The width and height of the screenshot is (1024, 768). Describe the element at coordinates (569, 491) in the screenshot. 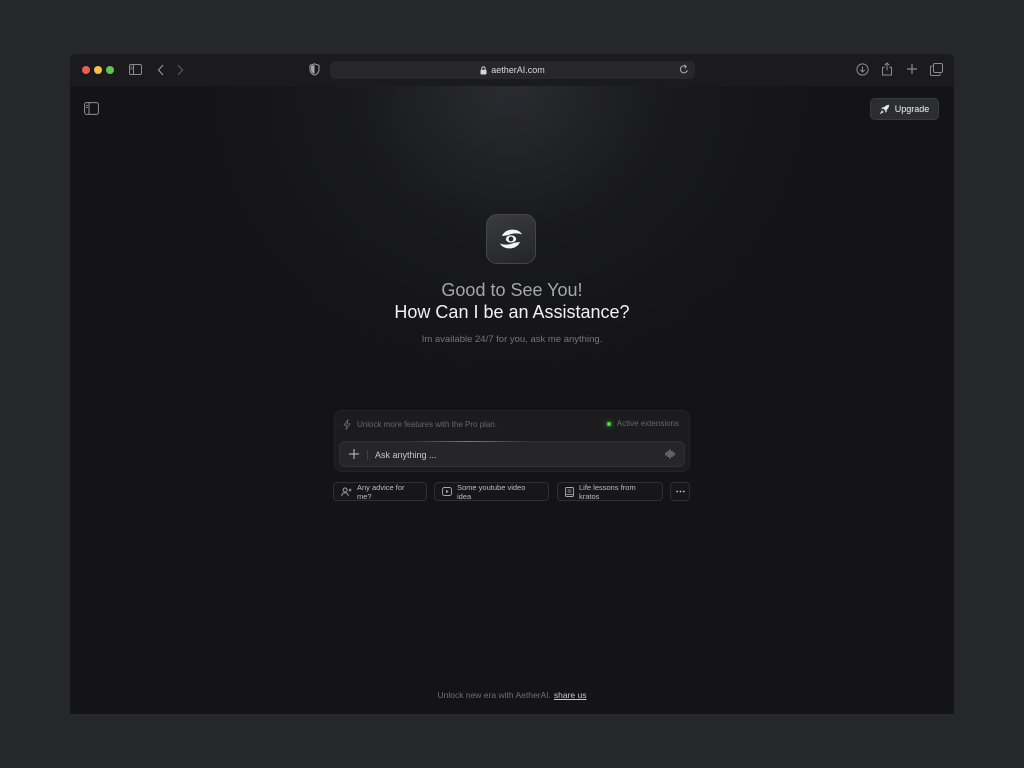

I see `book-icon` at that location.